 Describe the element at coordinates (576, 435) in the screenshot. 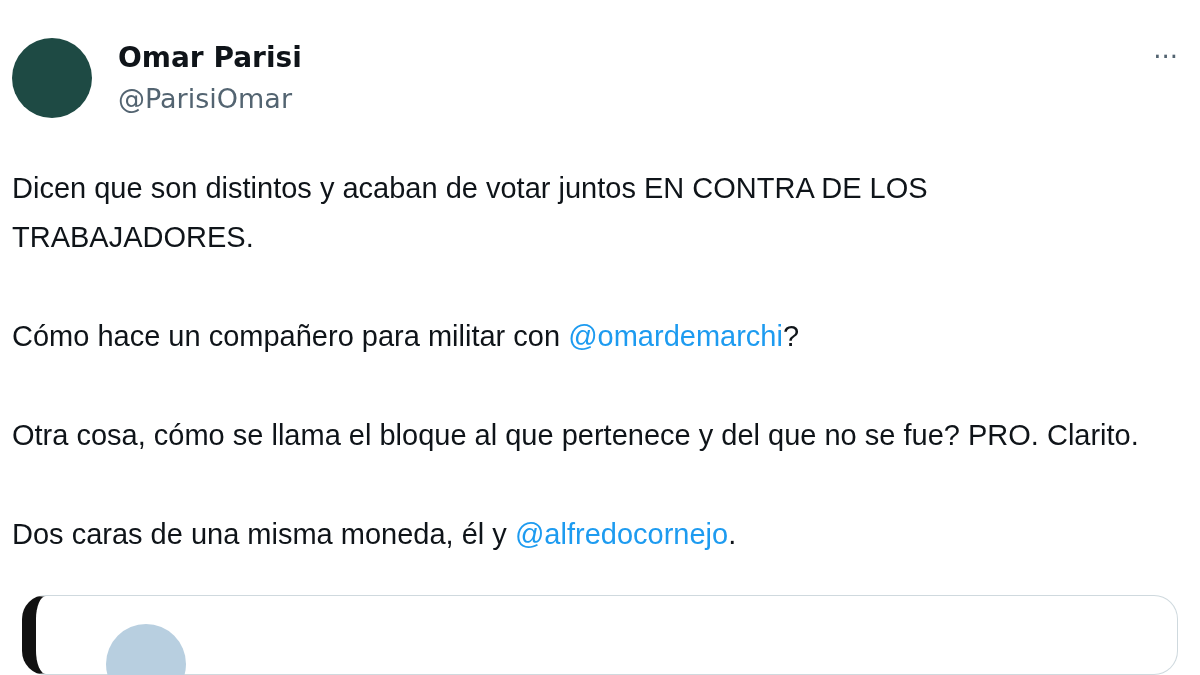

I see `post-paragraph: Otra cosa, cómo se llama el bloque al que pertenece y del que no se fue? PRO. Clarito.` at that location.